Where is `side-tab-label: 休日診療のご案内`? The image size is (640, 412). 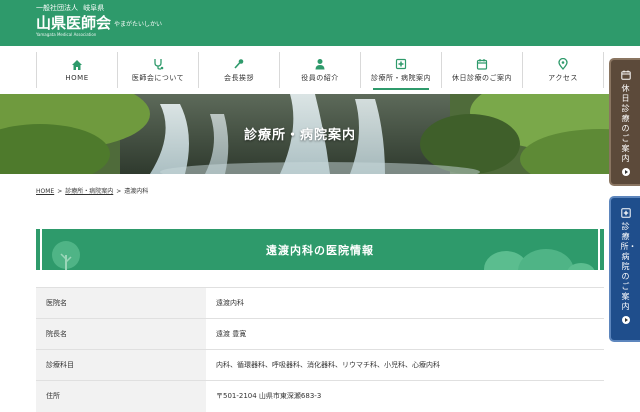 side-tab-label: 休日診療のご案内 is located at coordinates (625, 123).